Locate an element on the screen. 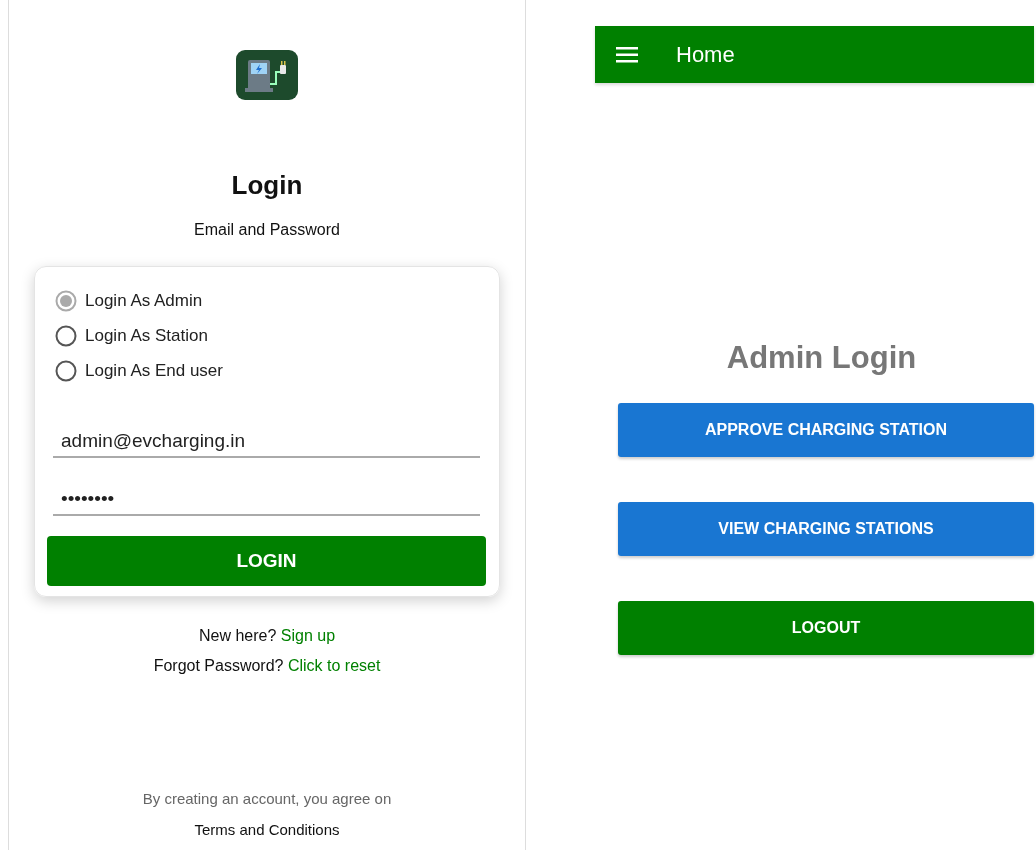 This screenshot has height=850, width=1036. reset-link: Click to reset is located at coordinates (334, 665).